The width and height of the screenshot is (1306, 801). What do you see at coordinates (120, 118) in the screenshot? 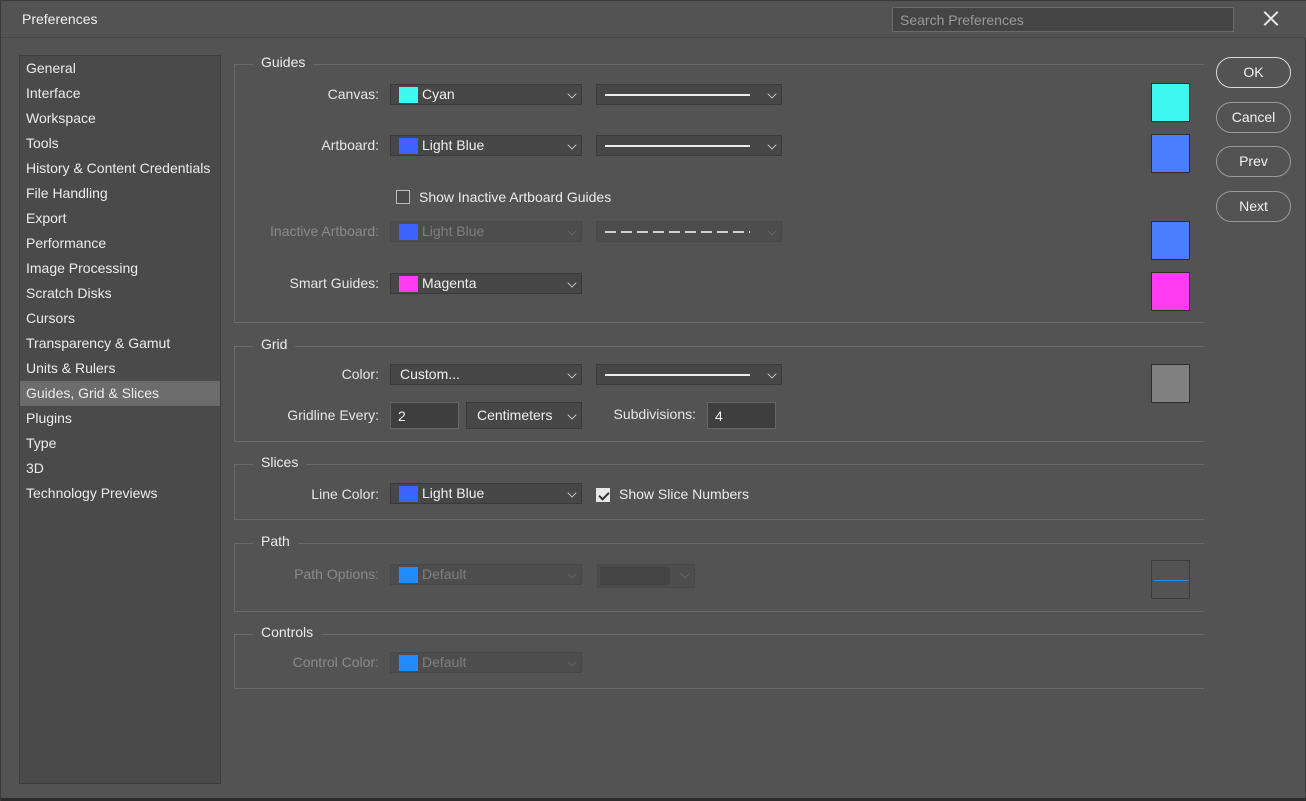
I see `sidebar-item-workspace: Workspace` at bounding box center [120, 118].